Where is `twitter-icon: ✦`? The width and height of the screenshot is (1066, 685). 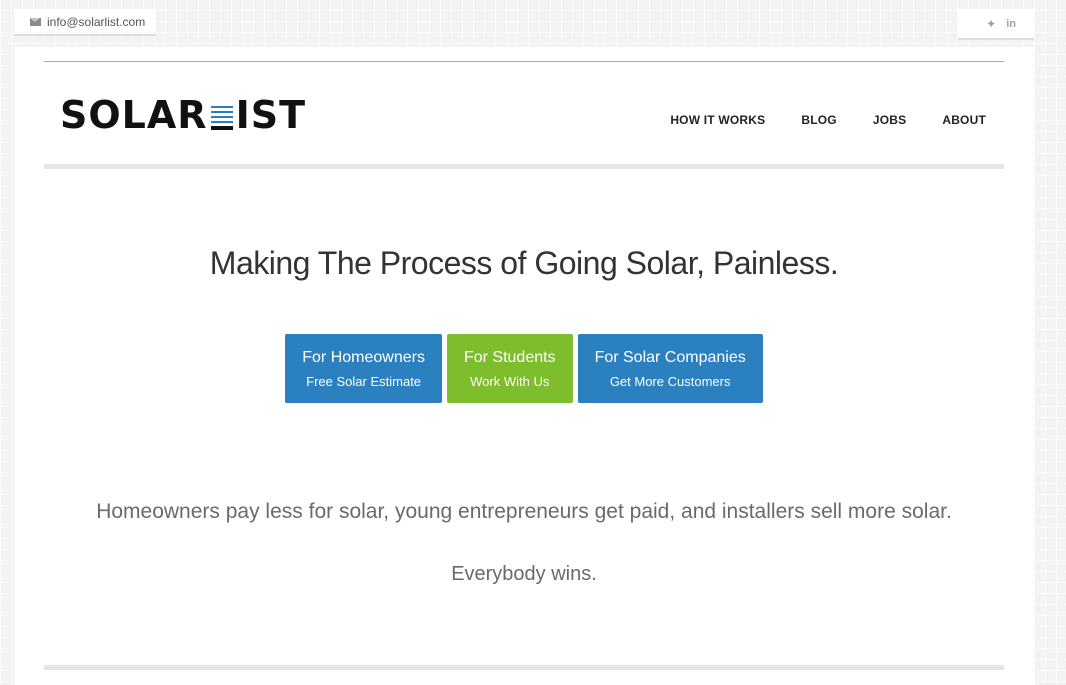
twitter-icon: ✦ is located at coordinates (991, 24).